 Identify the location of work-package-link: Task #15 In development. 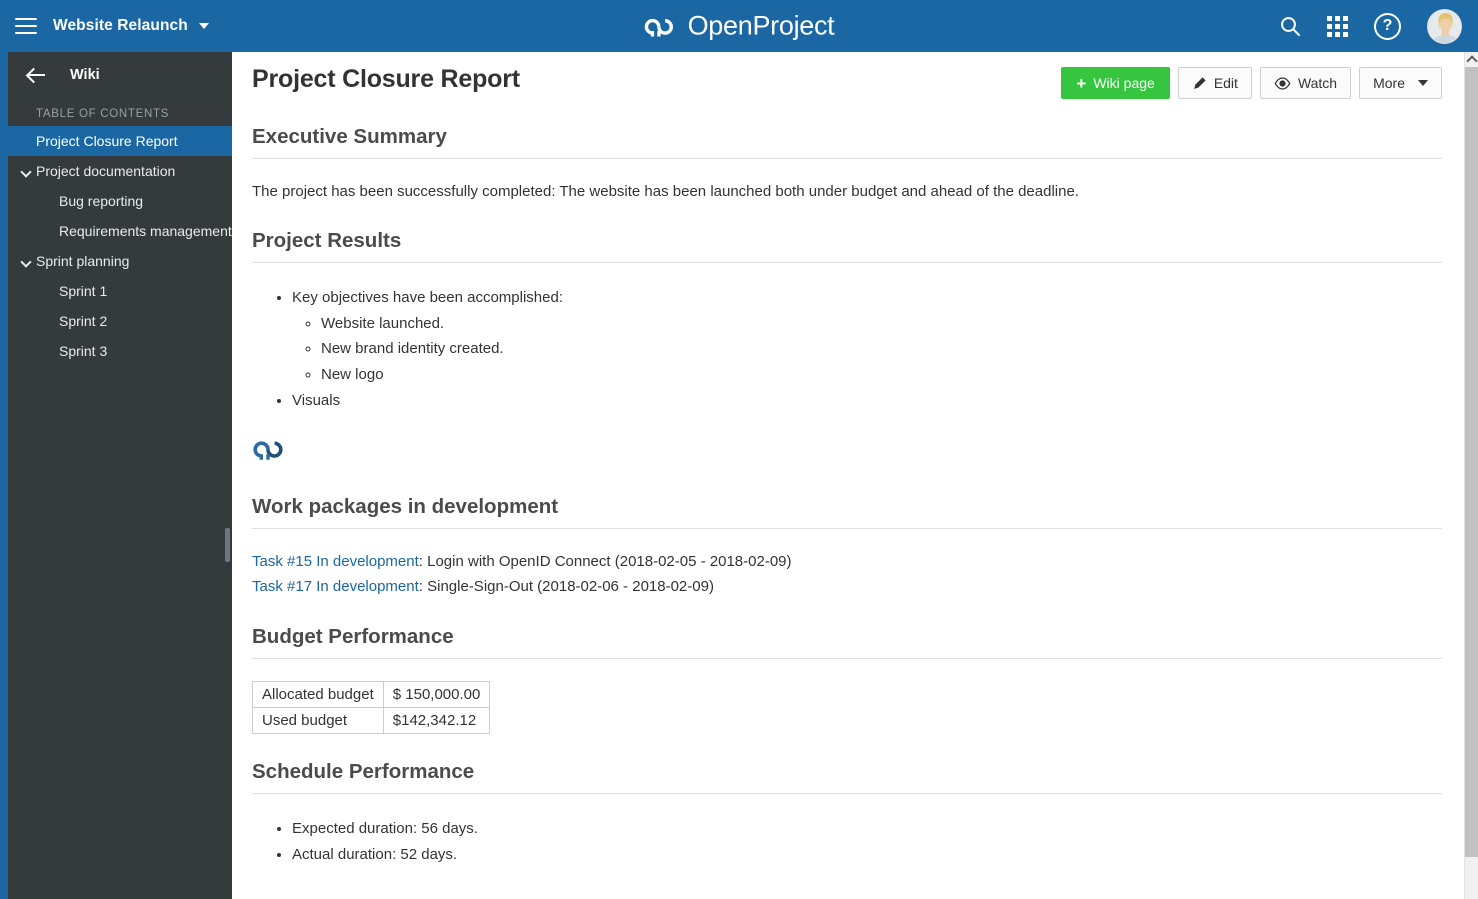
(335, 561).